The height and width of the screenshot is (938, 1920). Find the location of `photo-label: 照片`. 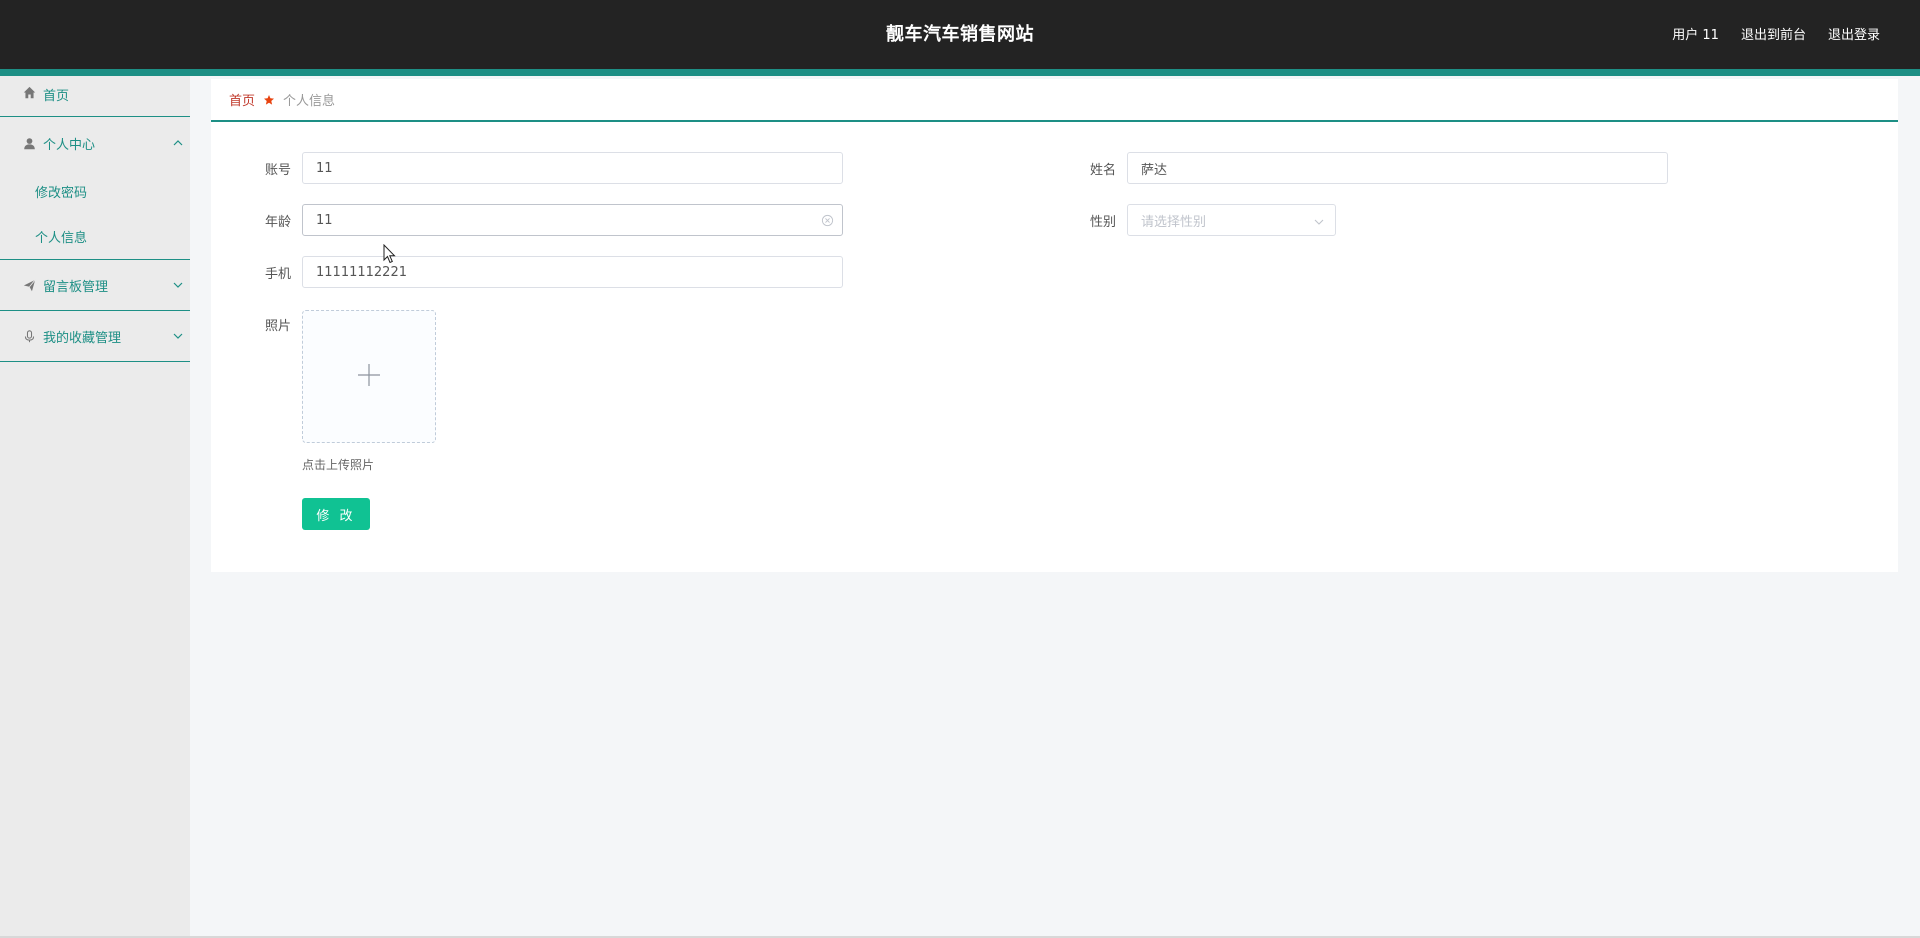

photo-label: 照片 is located at coordinates (277, 326).